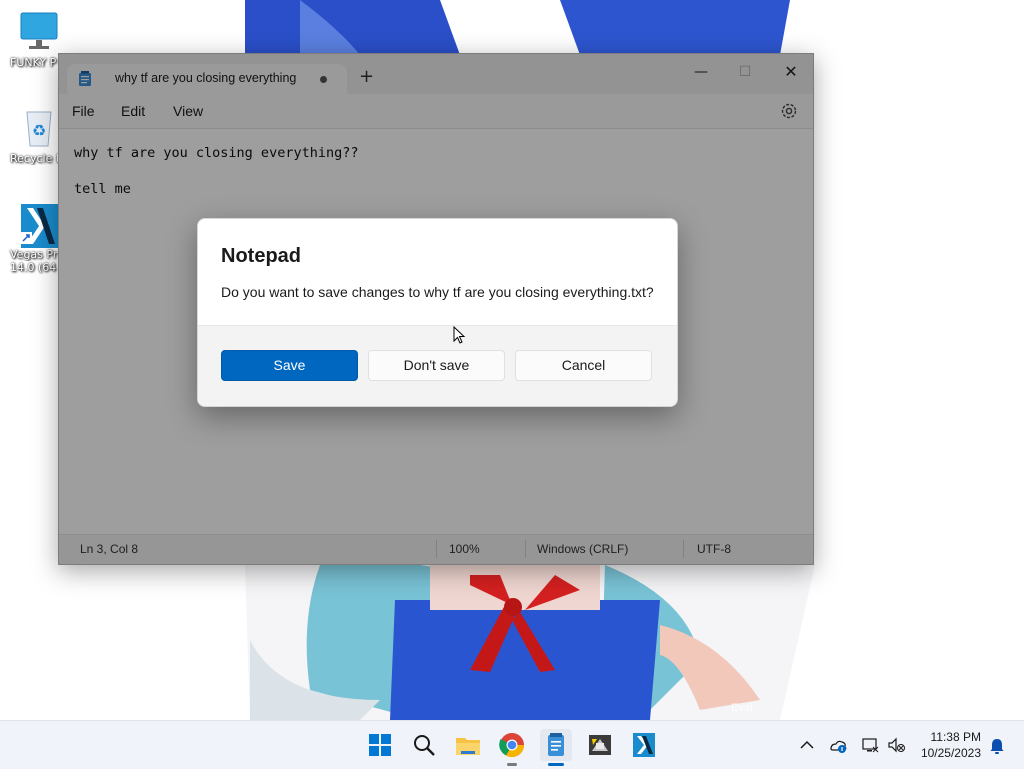 This screenshot has width=1024, height=769. What do you see at coordinates (807, 745) in the screenshot?
I see `chevron-up-icon` at bounding box center [807, 745].